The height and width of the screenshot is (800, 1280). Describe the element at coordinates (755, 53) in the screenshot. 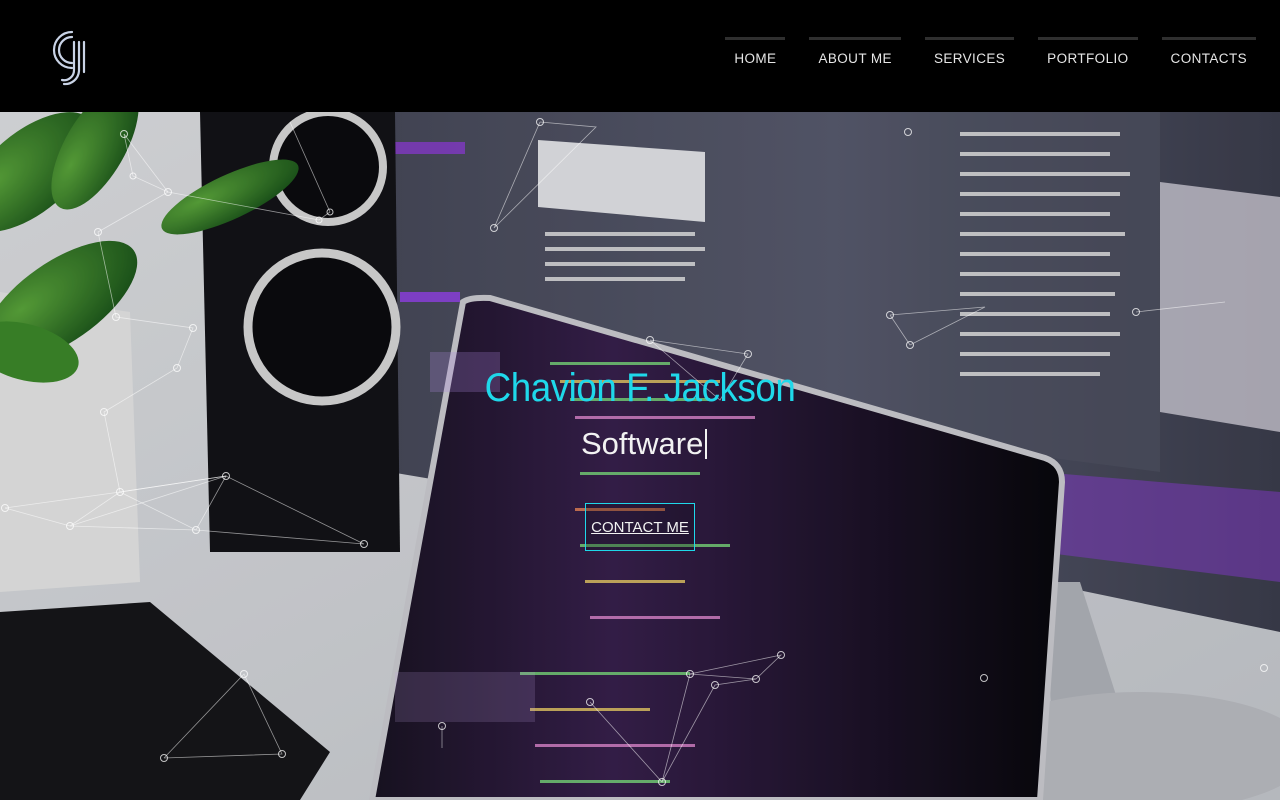

I see `nav-item-home: HOME` at that location.